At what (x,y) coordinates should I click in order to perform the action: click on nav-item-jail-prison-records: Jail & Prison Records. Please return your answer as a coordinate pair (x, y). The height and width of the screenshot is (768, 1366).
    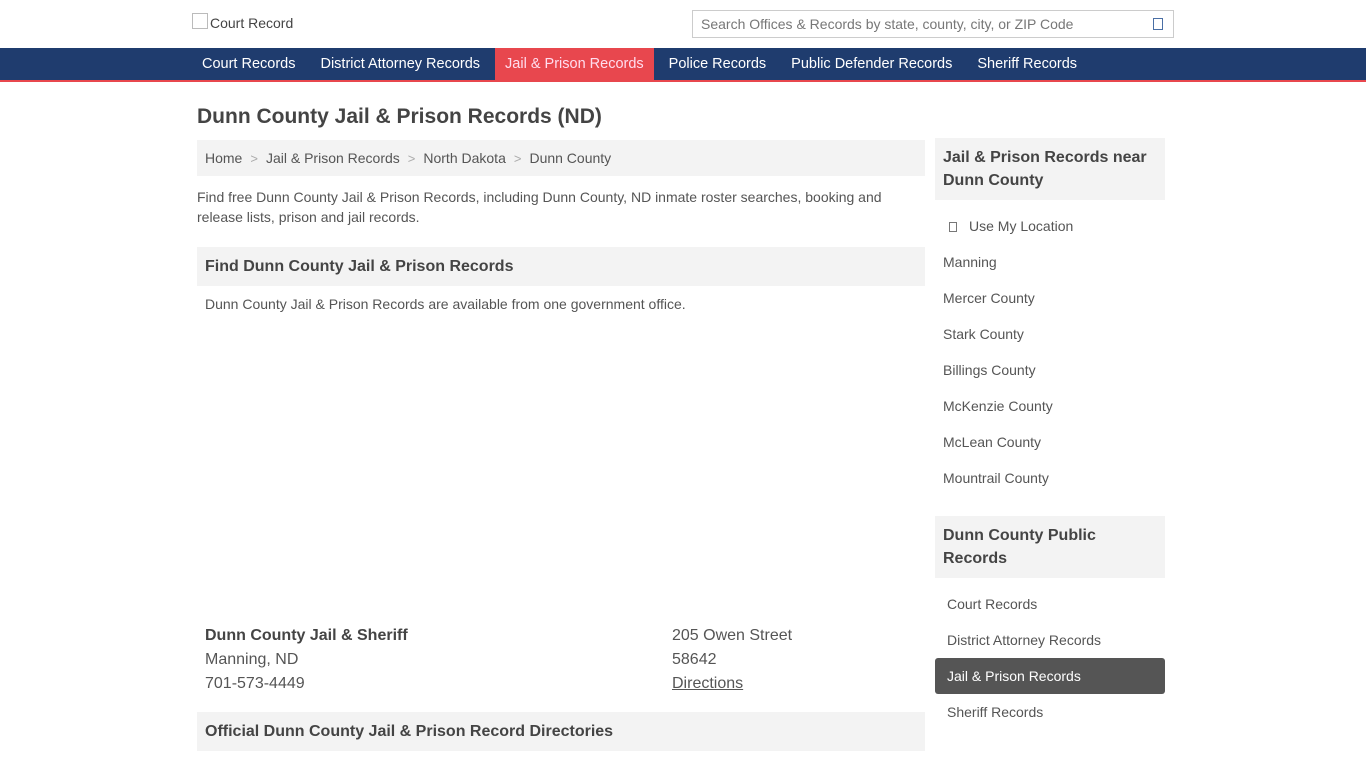
    Looking at the image, I should click on (574, 64).